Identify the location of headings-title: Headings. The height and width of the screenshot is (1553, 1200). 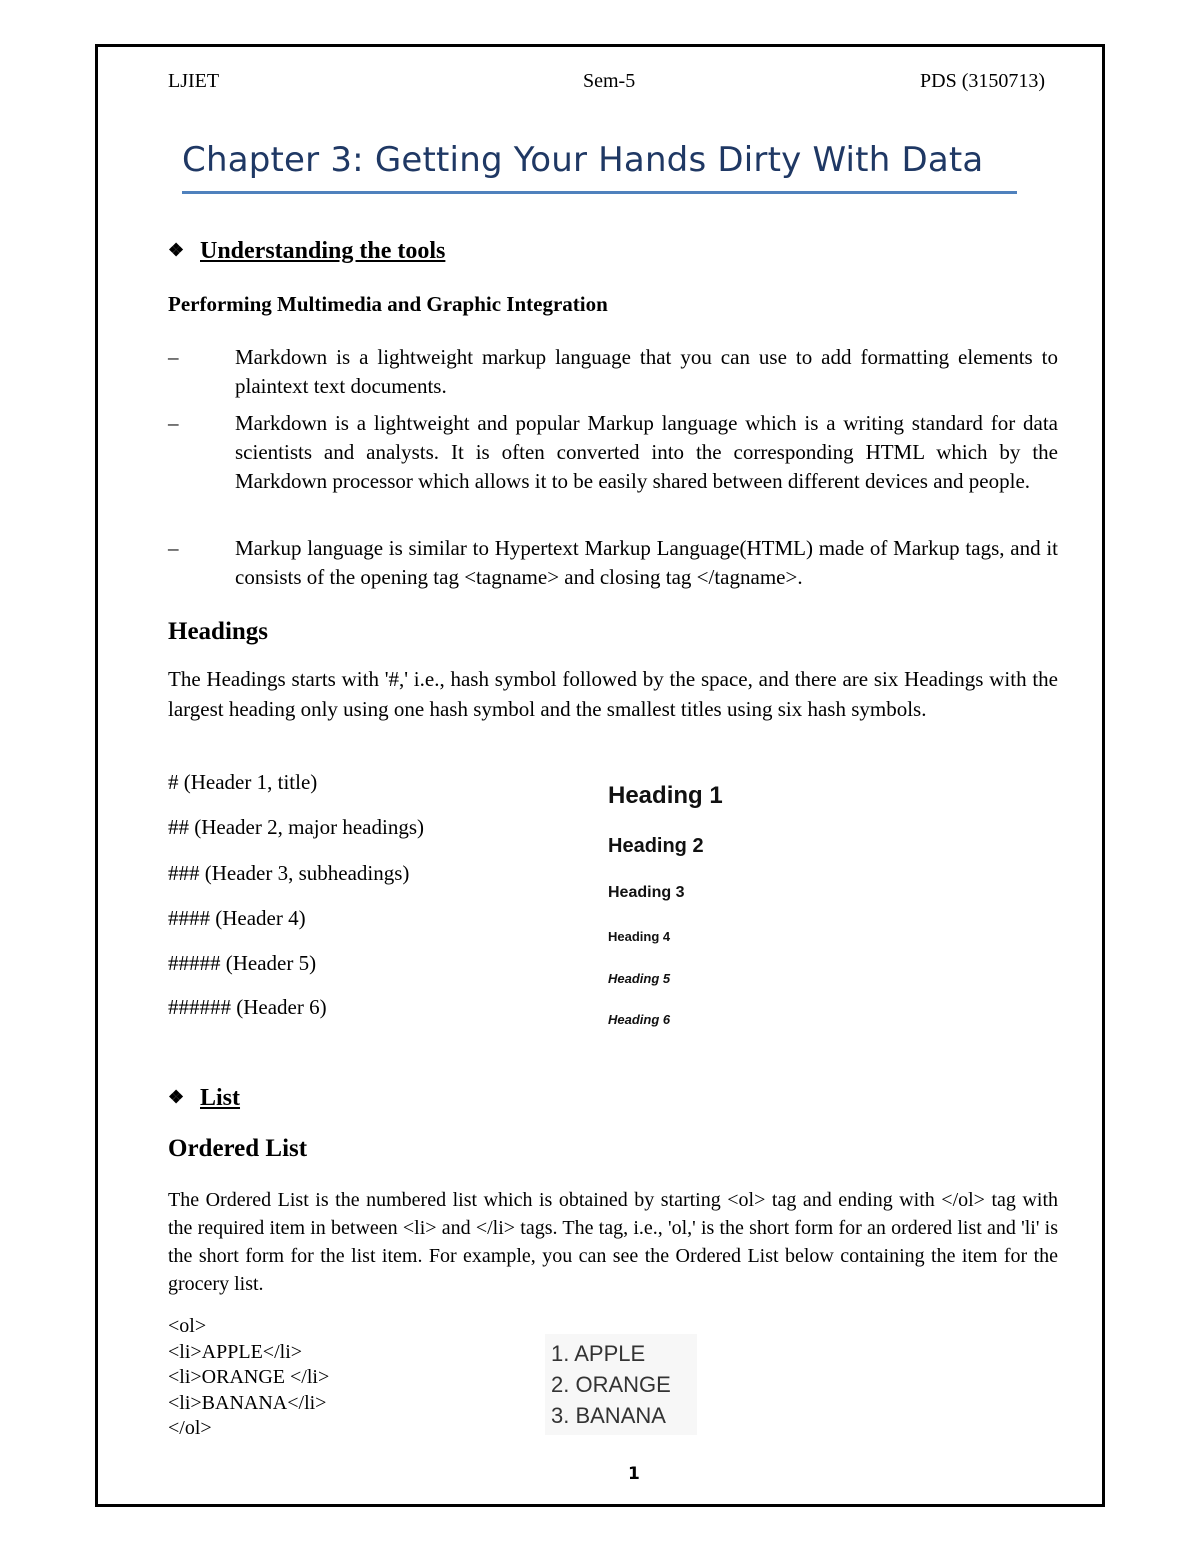
(218, 631).